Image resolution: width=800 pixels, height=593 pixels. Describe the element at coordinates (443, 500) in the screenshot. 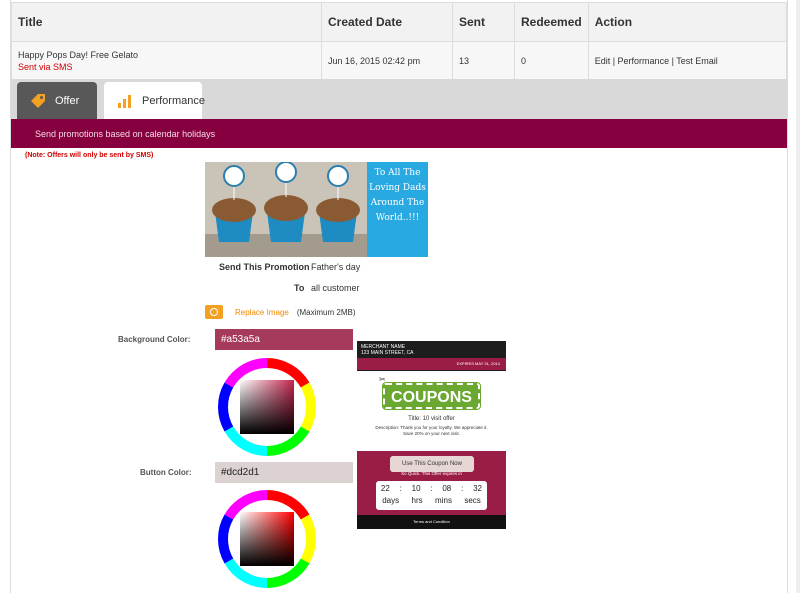

I see `timer-unit-mins: mins` at that location.